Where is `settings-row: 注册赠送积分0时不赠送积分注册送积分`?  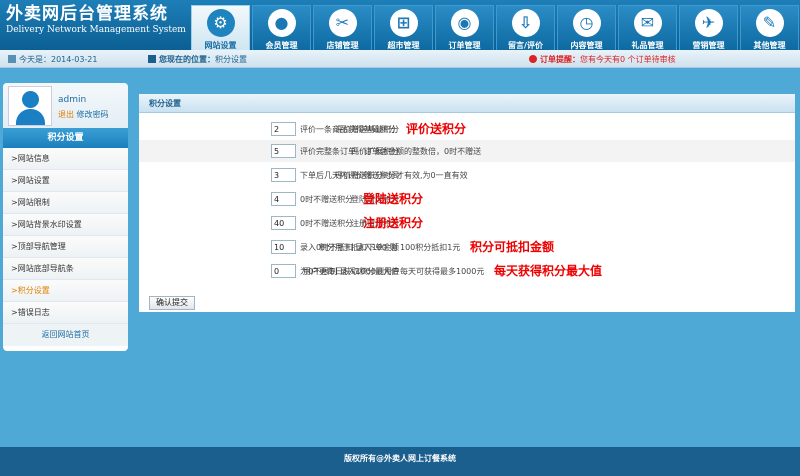 settings-row: 注册赠送积分0时不赠送积分注册送积分 is located at coordinates (467, 223).